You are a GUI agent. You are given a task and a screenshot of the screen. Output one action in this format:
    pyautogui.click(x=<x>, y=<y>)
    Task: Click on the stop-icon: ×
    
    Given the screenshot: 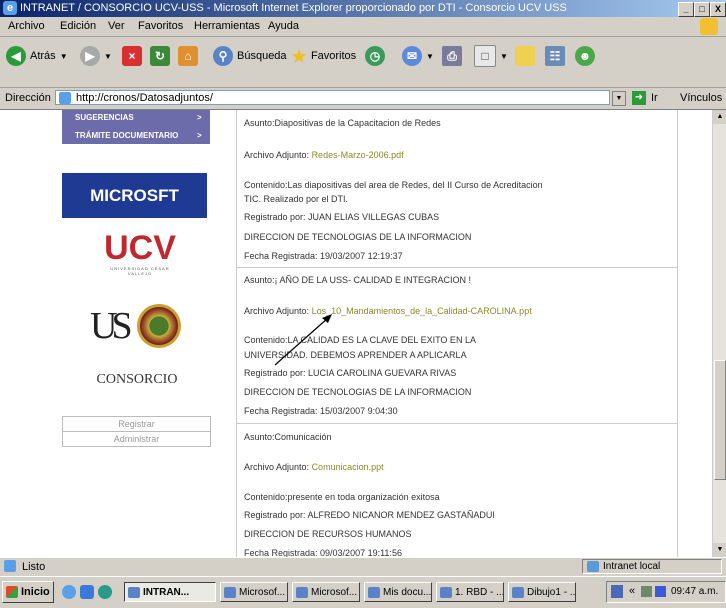 What is the action you would take?
    pyautogui.click(x=132, y=56)
    